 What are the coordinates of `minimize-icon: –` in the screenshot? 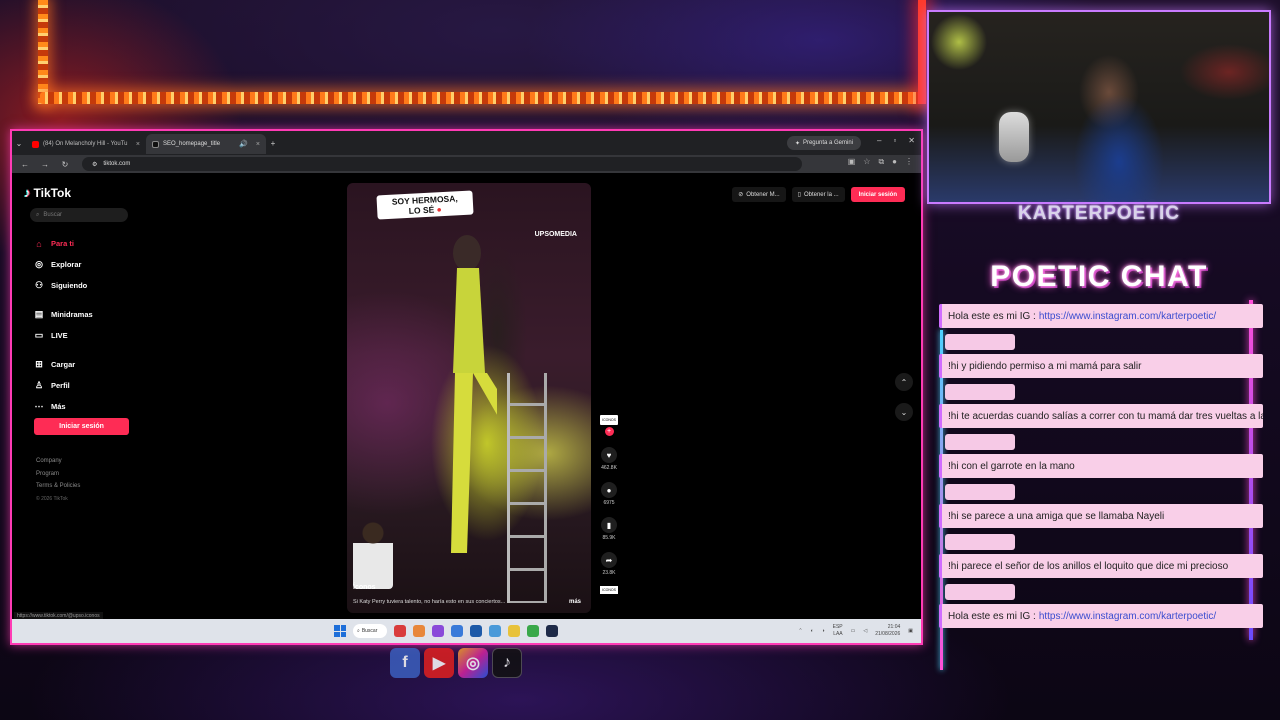 It's located at (879, 140).